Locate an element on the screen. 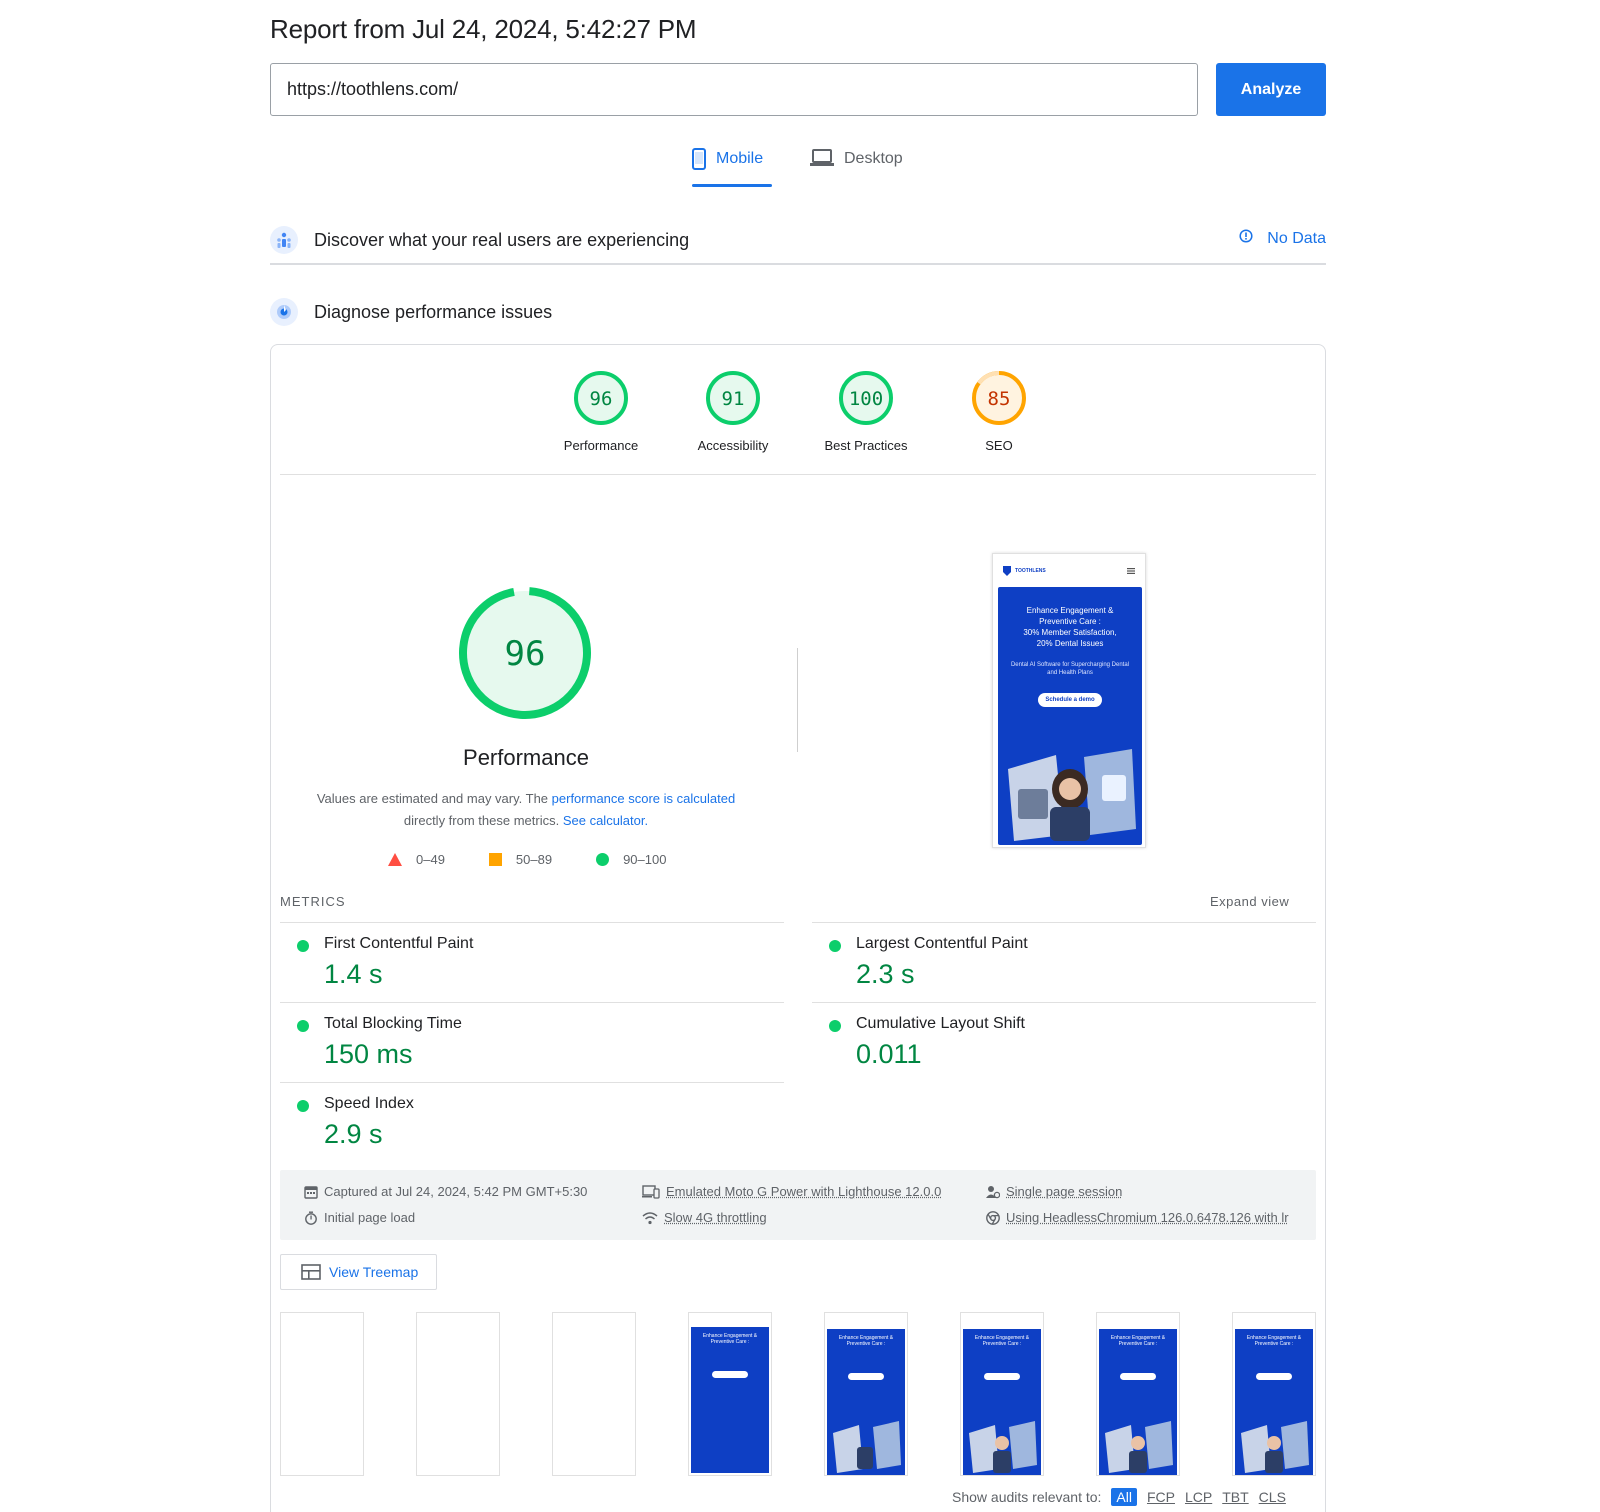  gauge-accessibility: 91 Accessibility is located at coordinates (733, 411).